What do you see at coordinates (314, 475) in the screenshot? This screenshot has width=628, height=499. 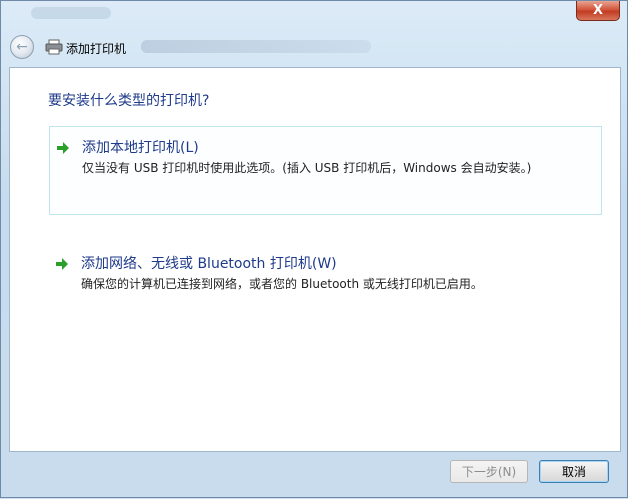 I see `wizard-footer: 下一步(N) 取消` at bounding box center [314, 475].